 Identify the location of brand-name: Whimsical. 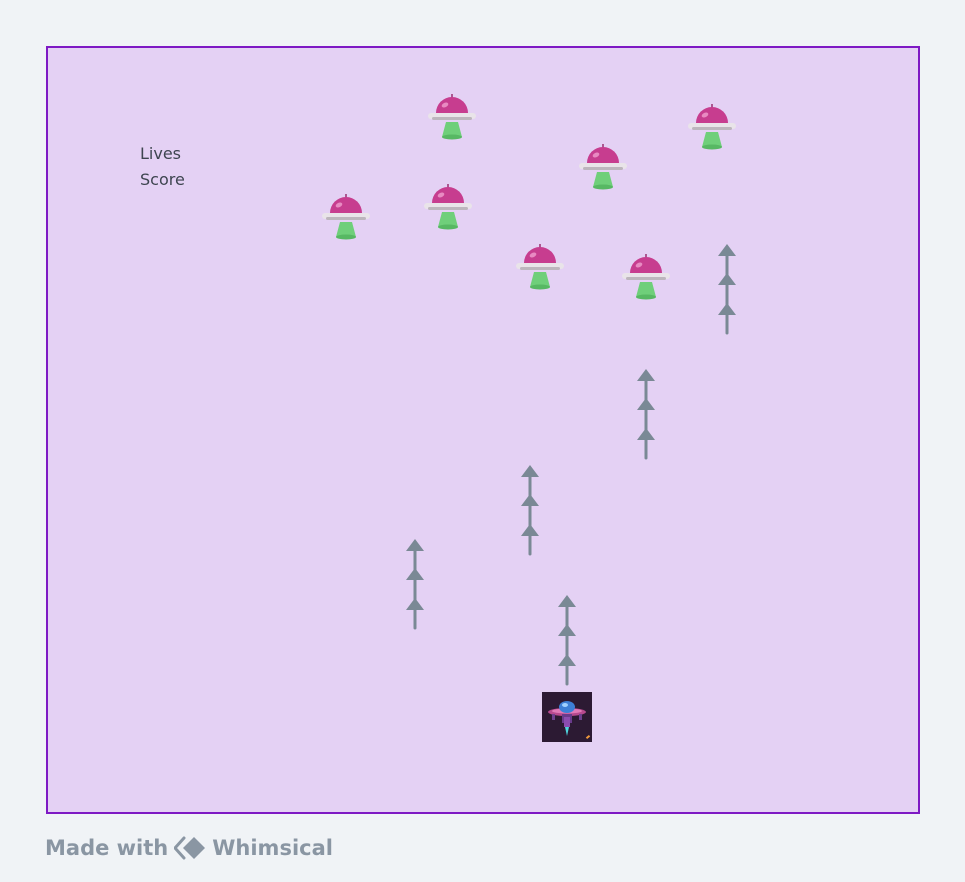
(272, 848).